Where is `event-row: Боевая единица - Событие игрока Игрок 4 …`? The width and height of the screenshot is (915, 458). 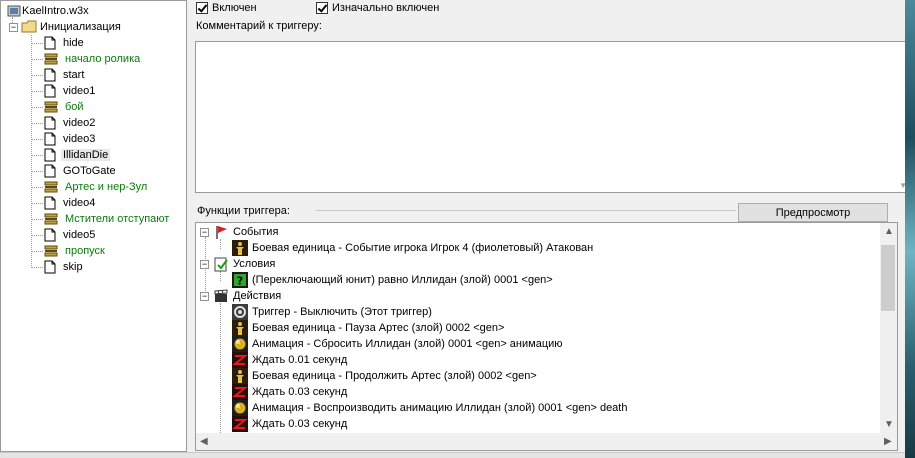 event-row: Боевая единица - Событие игрока Игрок 4 … is located at coordinates (412, 248).